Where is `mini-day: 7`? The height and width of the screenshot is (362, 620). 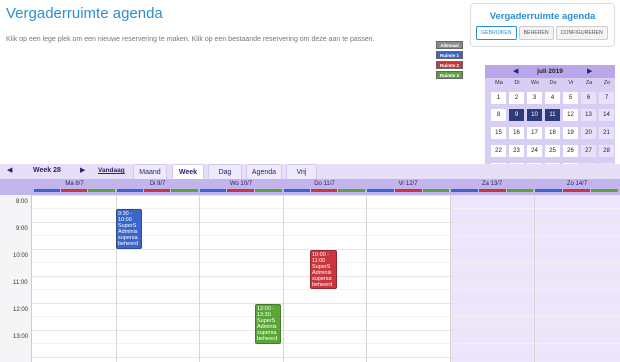 mini-day: 7 is located at coordinates (606, 98).